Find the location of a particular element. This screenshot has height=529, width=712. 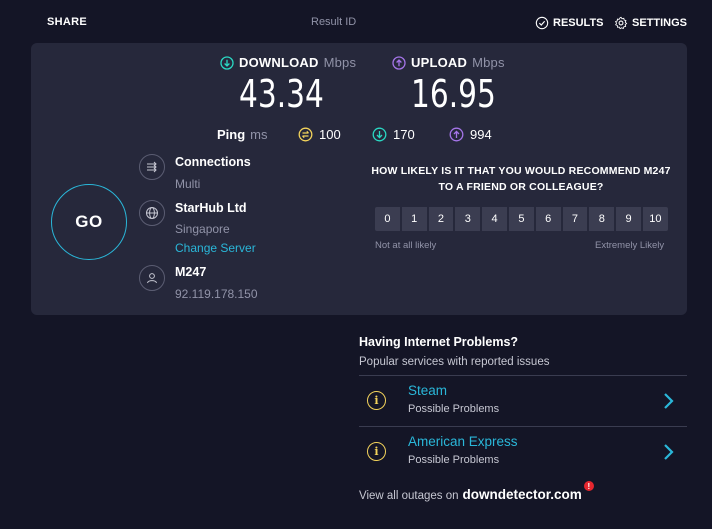

downdetector-logo: downdetector.com ! is located at coordinates (528, 491).